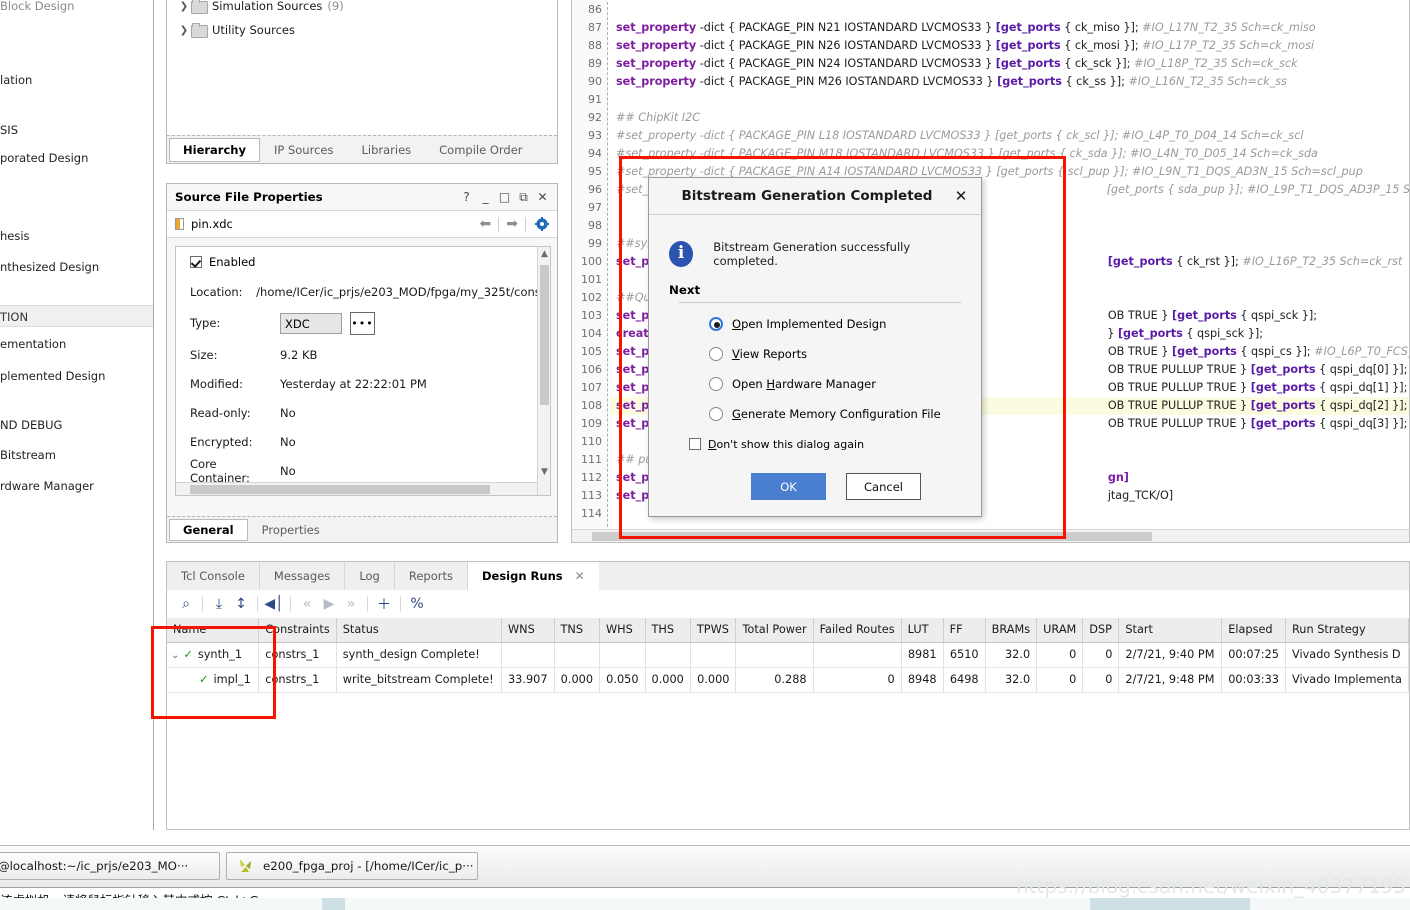 This screenshot has height=910, width=1410. What do you see at coordinates (362, 323) in the screenshot?
I see `type-browse-button: •••` at bounding box center [362, 323].